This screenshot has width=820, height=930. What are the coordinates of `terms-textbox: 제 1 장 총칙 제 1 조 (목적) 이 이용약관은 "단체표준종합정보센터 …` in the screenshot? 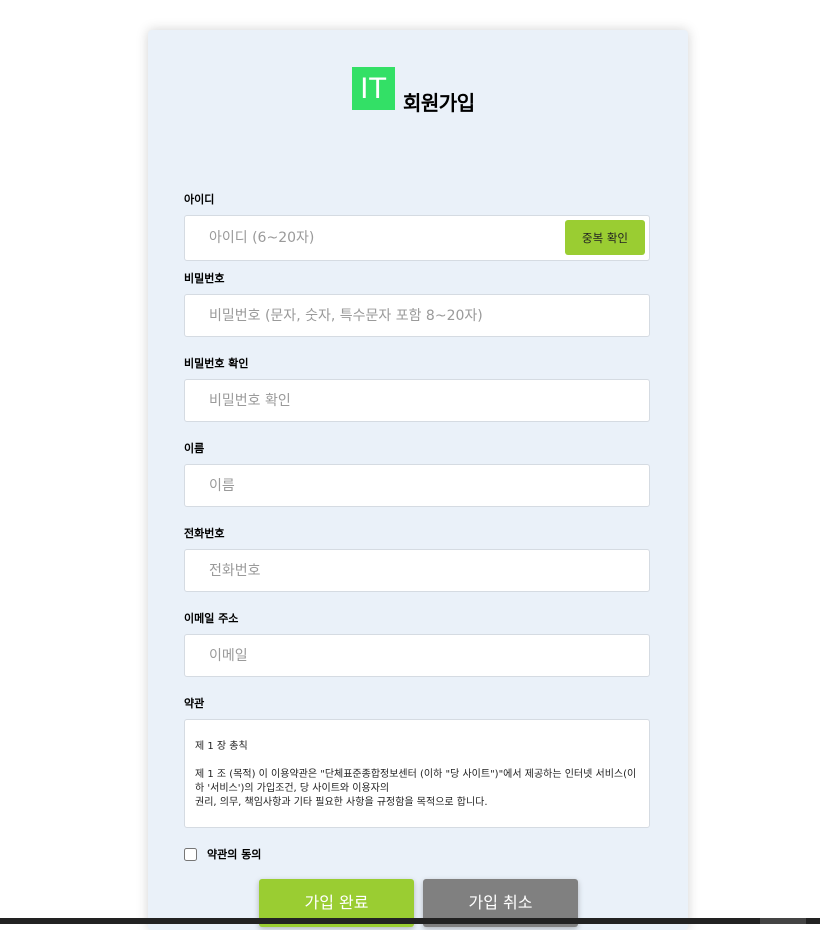 It's located at (417, 773).